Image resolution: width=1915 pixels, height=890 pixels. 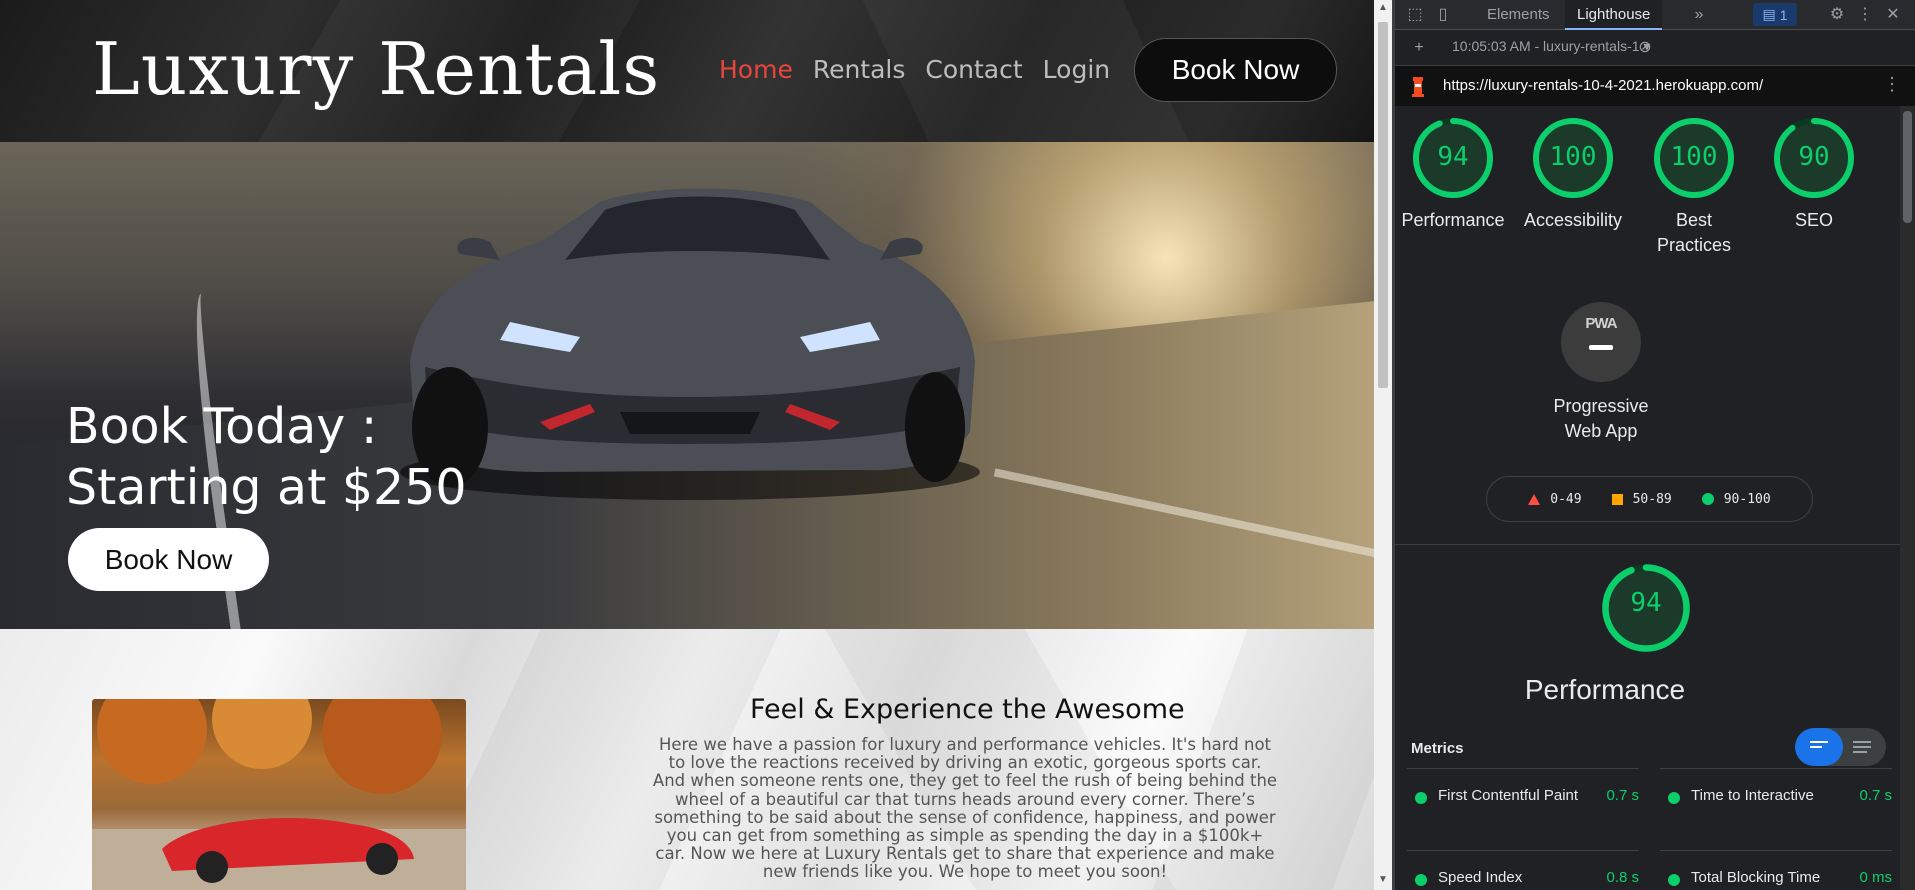 What do you see at coordinates (967, 709) in the screenshot?
I see `about-title: Feel & Experience the Awesome` at bounding box center [967, 709].